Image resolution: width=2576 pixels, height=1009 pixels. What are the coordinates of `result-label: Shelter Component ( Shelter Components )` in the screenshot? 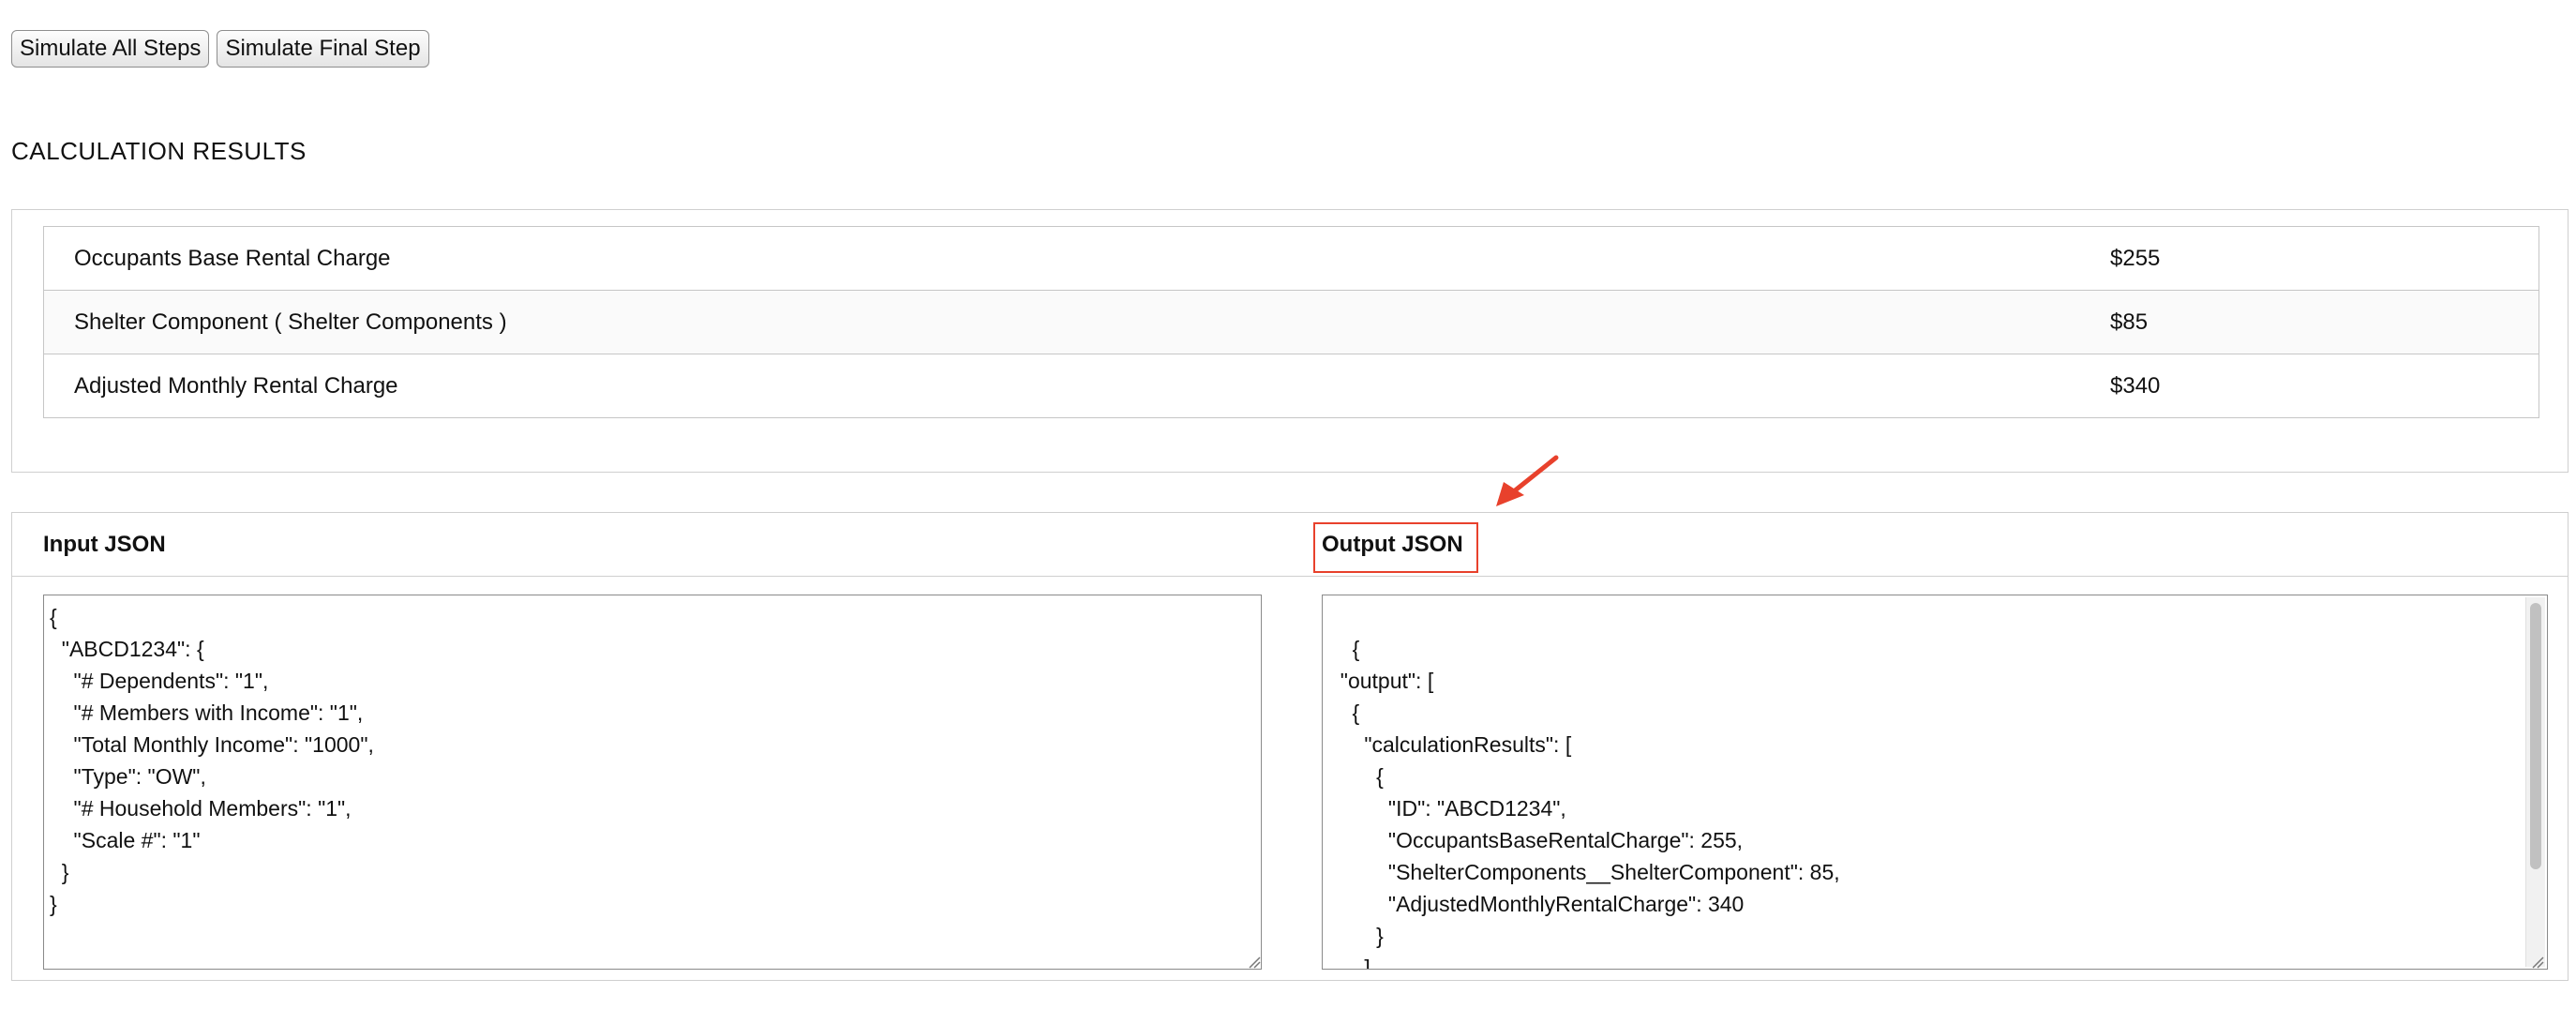 It's located at (1077, 322).